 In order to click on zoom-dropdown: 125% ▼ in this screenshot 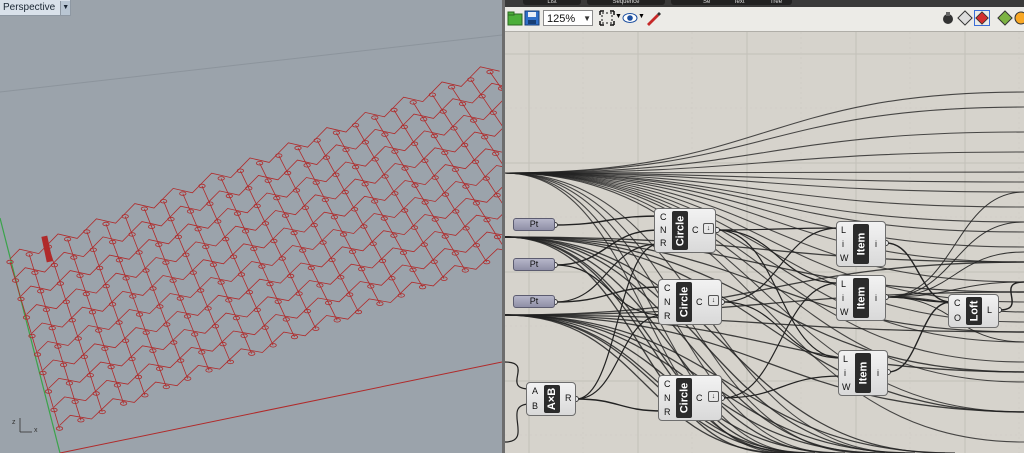, I will do `click(568, 18)`.